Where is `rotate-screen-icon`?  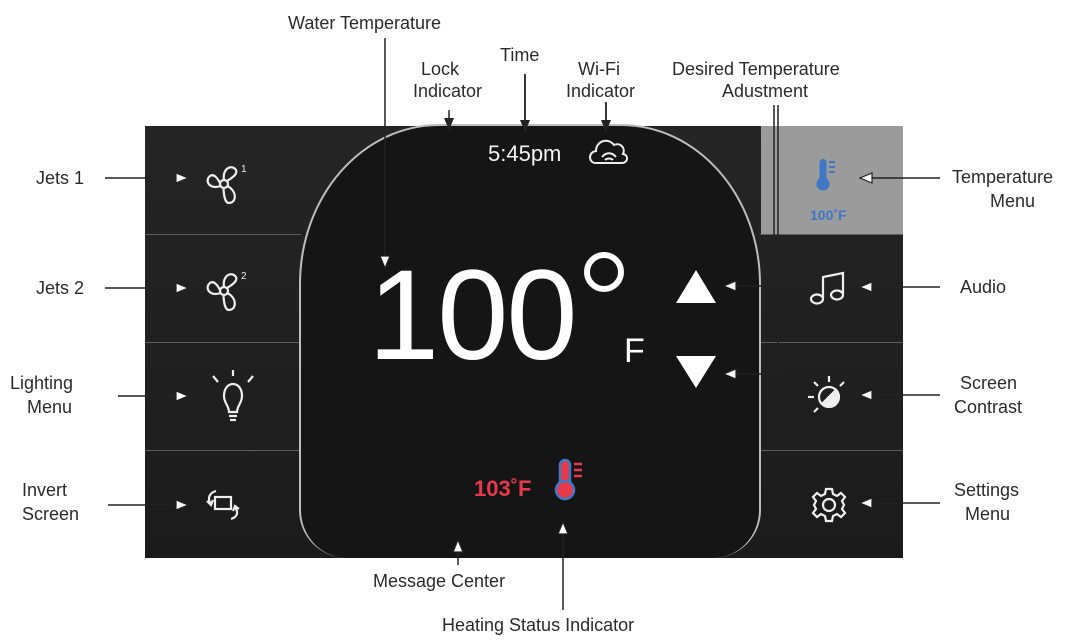 rotate-screen-icon is located at coordinates (223, 505).